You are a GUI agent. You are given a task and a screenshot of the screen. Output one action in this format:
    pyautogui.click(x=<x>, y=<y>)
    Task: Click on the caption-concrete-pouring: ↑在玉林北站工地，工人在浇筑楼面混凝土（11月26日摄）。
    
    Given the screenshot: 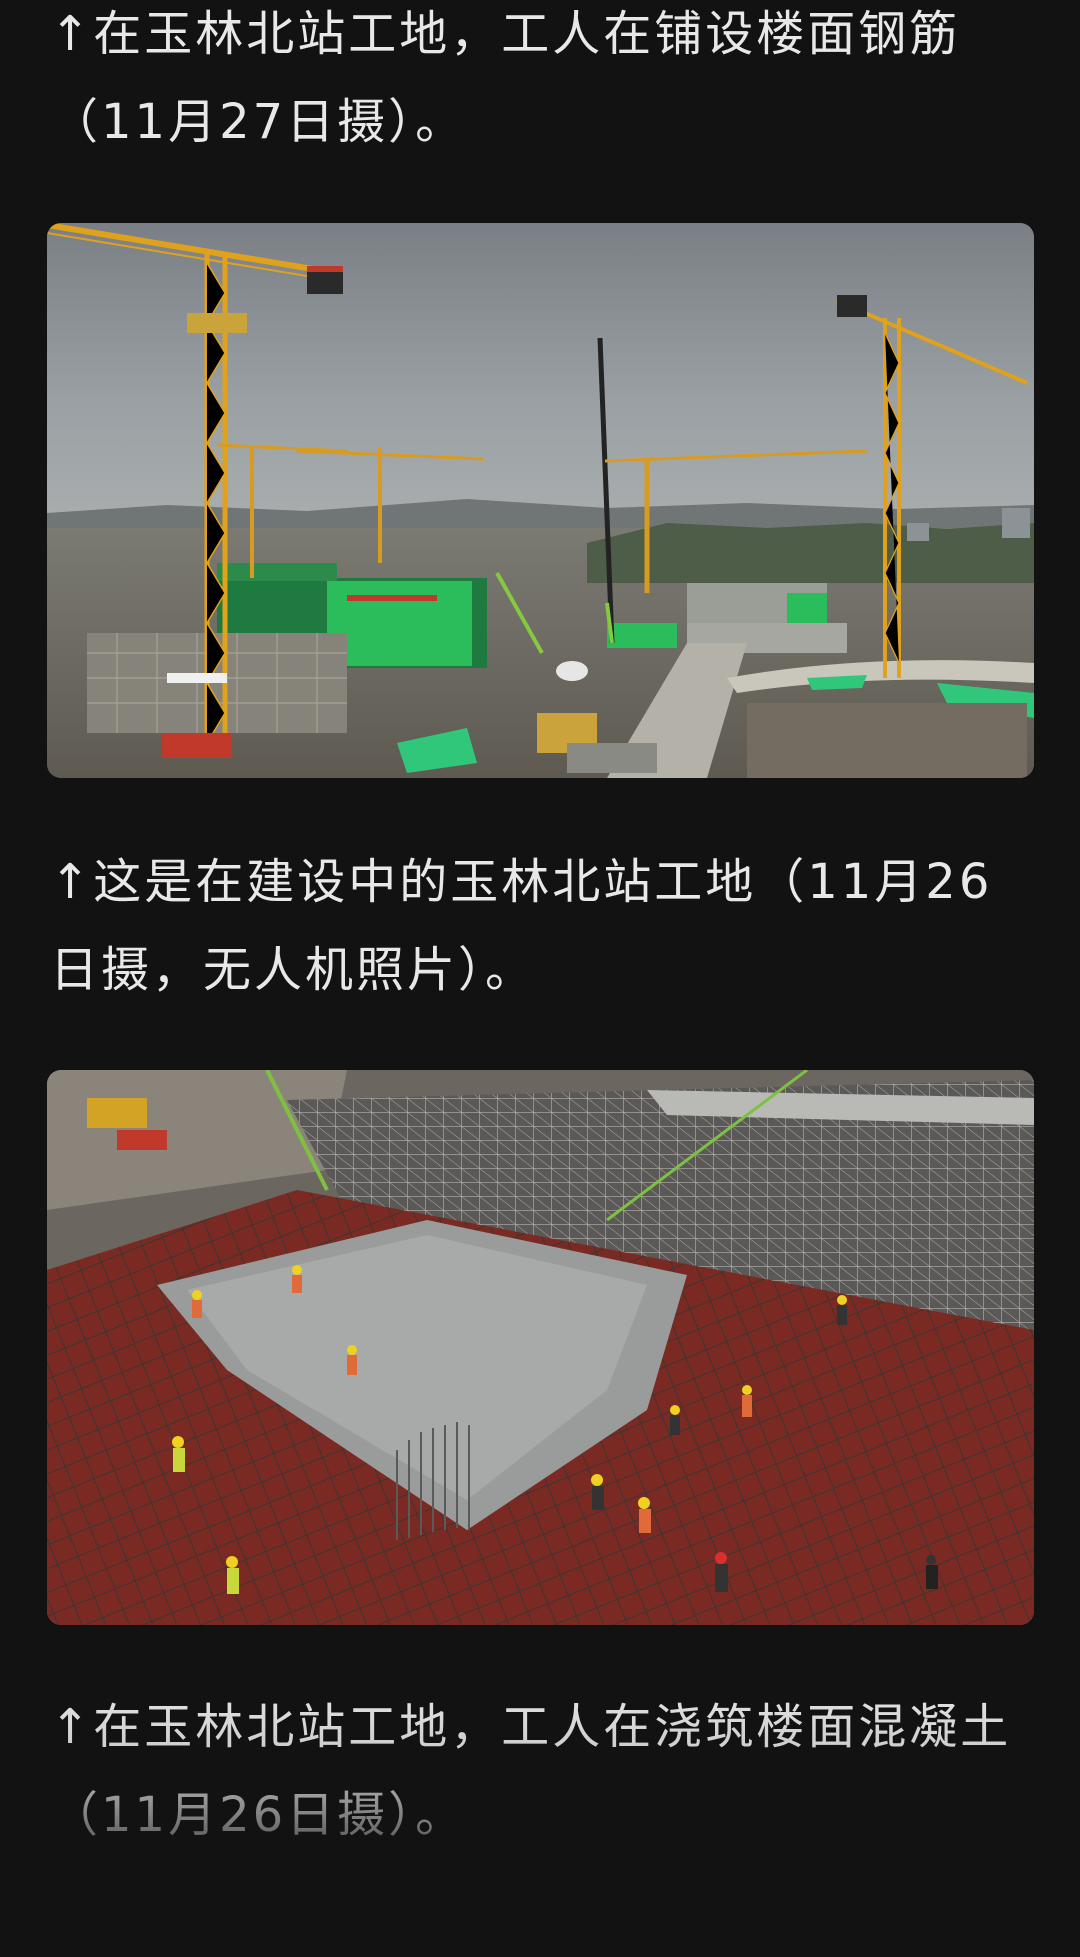 What is the action you would take?
    pyautogui.click(x=531, y=1771)
    